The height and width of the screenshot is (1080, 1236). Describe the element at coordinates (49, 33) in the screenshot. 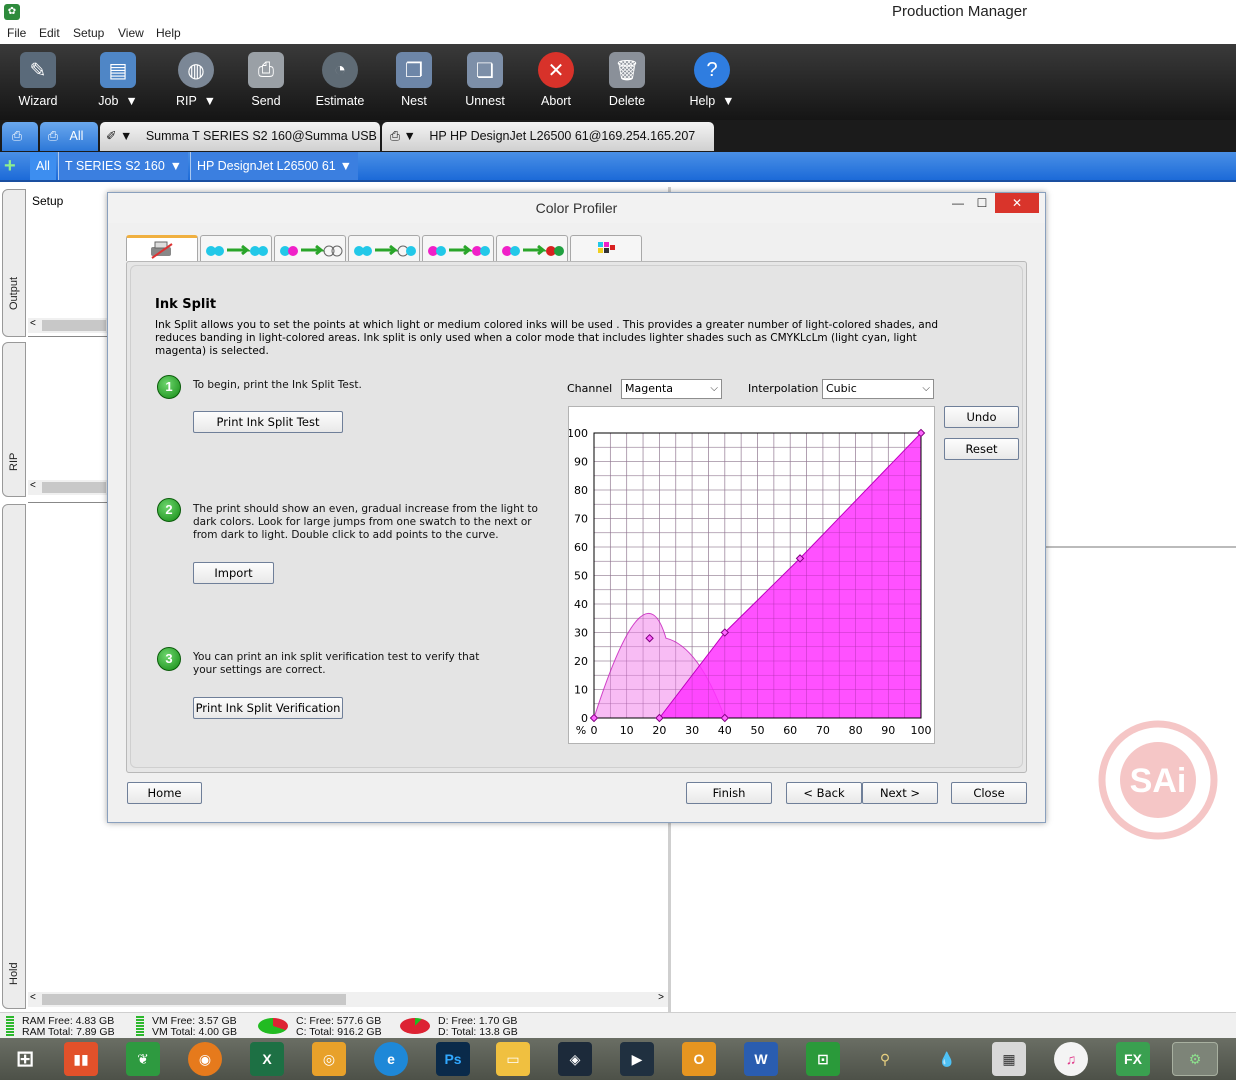

I see `menu-edit: Edit` at that location.